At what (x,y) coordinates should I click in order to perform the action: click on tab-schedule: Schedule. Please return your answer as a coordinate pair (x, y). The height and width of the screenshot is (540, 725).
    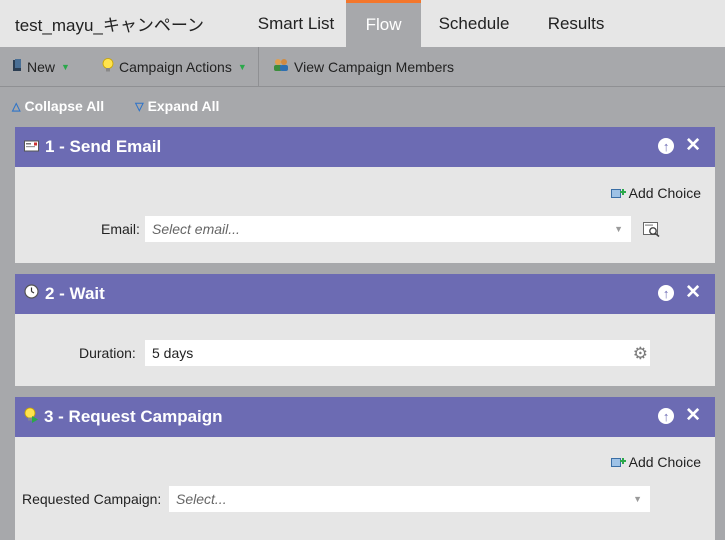
    Looking at the image, I should click on (474, 23).